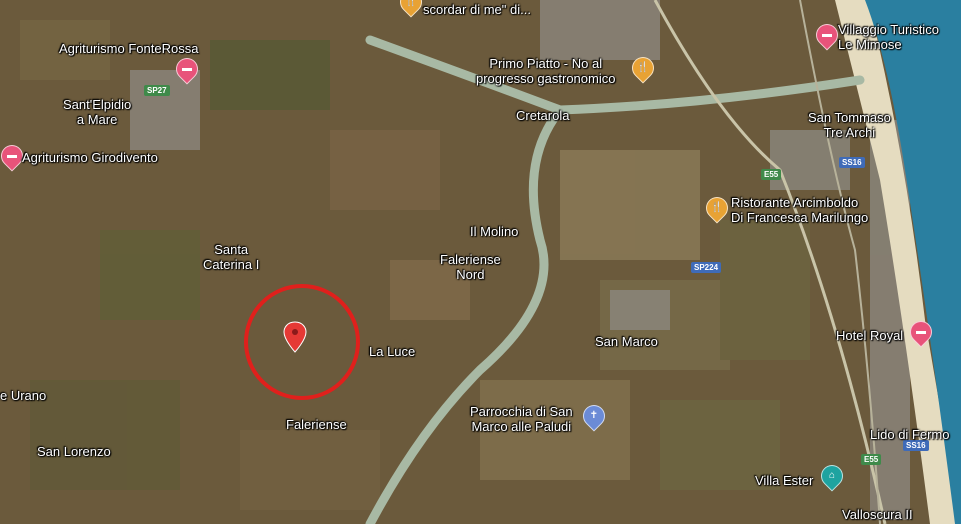  I want to click on label-lido: Lido di Fermo, so click(909, 434).